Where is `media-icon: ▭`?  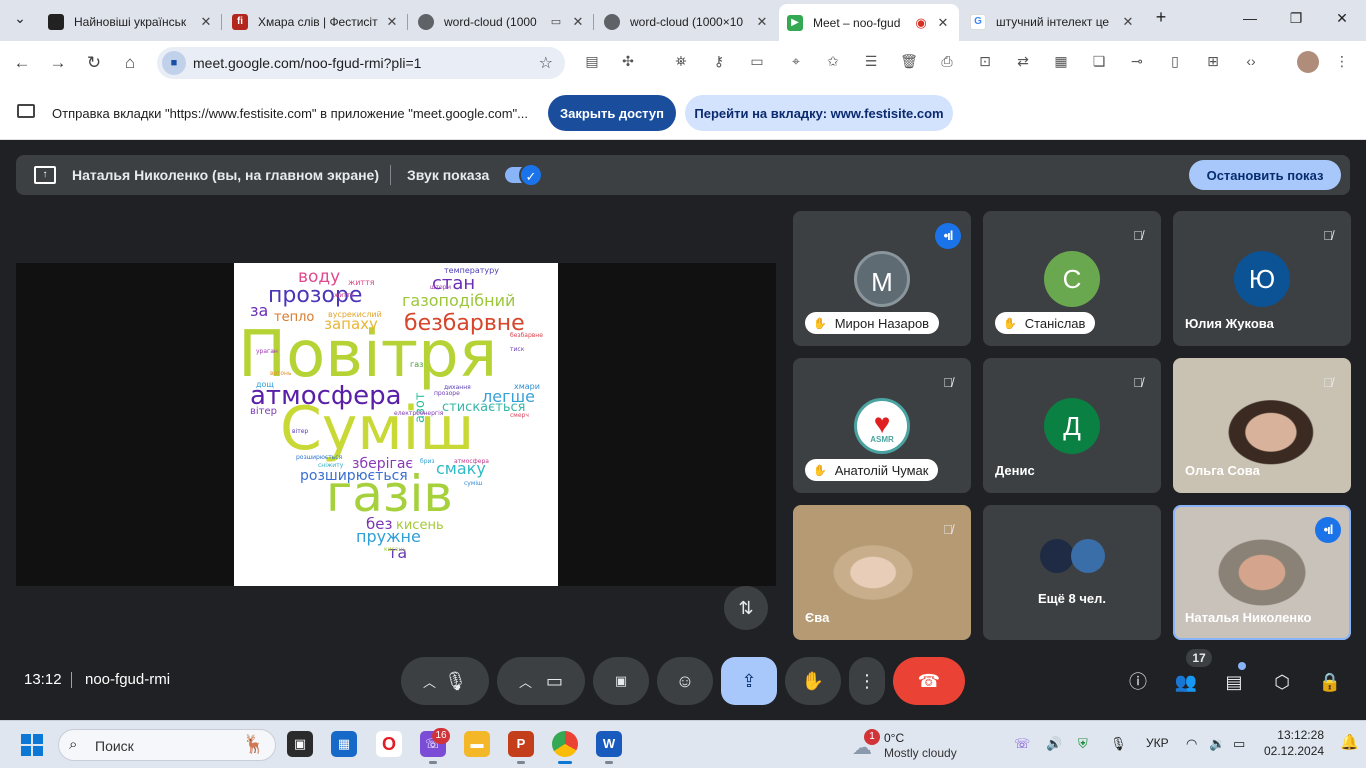
media-icon: ▭ is located at coordinates (556, 21).